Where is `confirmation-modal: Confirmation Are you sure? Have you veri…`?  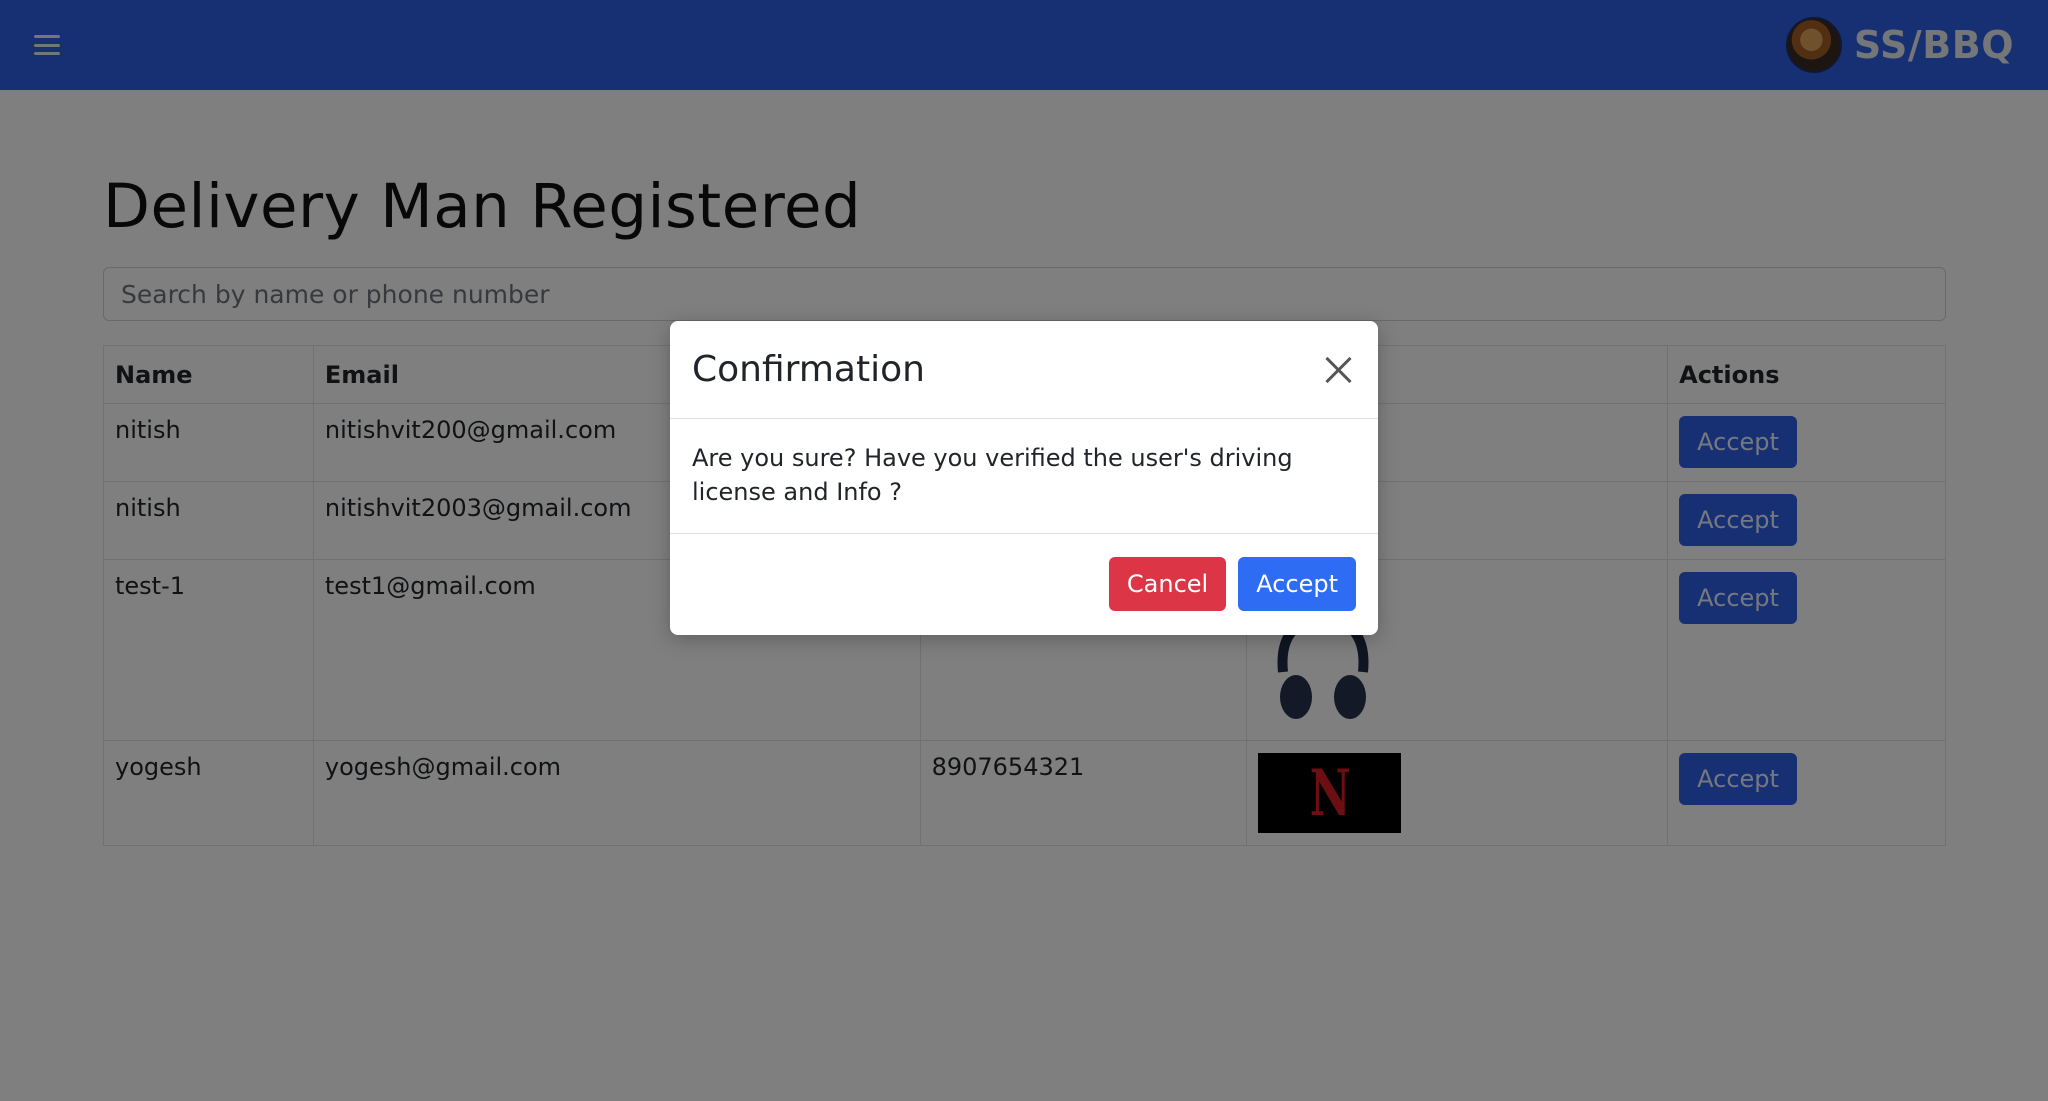 confirmation-modal: Confirmation Are you sure? Have you veri… is located at coordinates (1024, 478).